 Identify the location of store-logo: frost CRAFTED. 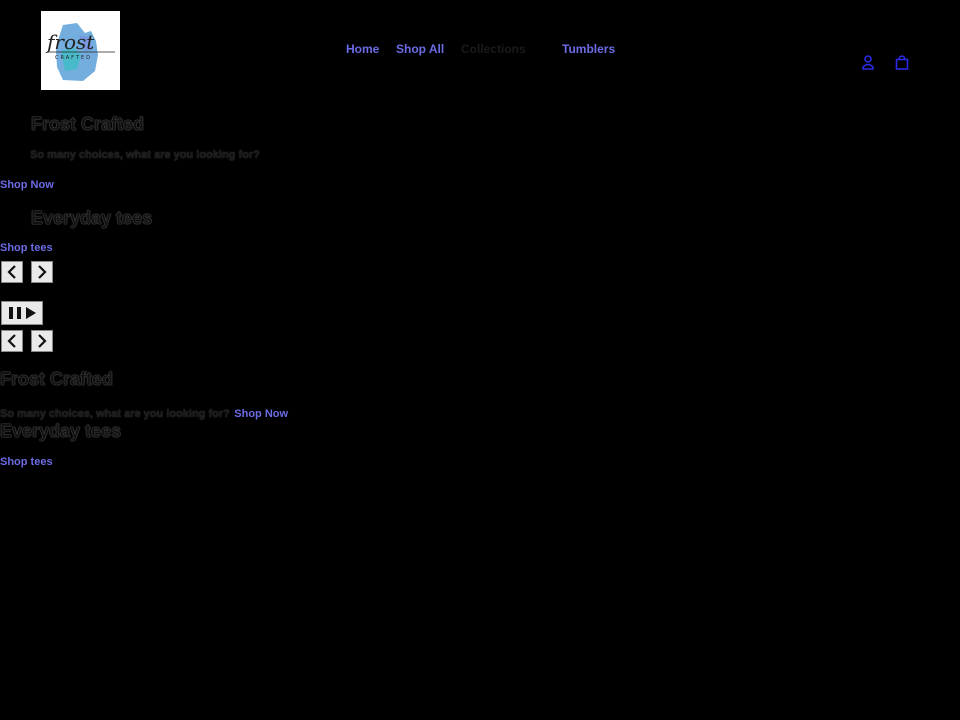
(80, 50).